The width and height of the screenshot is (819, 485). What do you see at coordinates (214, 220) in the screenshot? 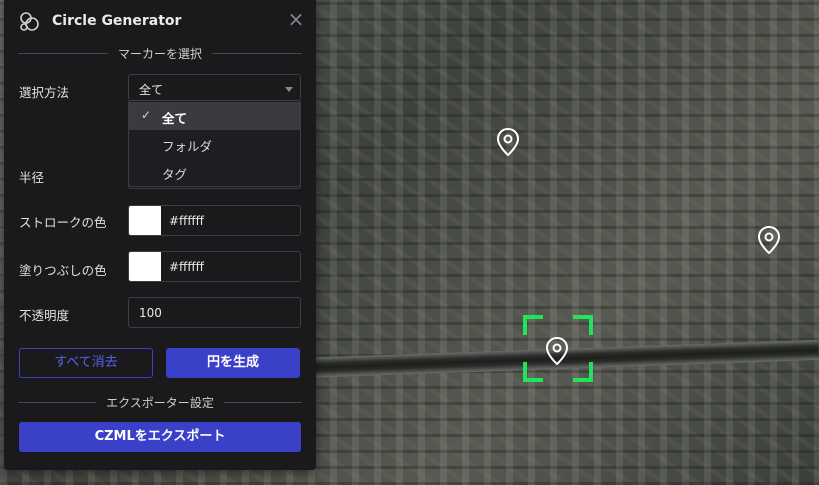
I see `stroke-color-field: #ffffff` at bounding box center [214, 220].